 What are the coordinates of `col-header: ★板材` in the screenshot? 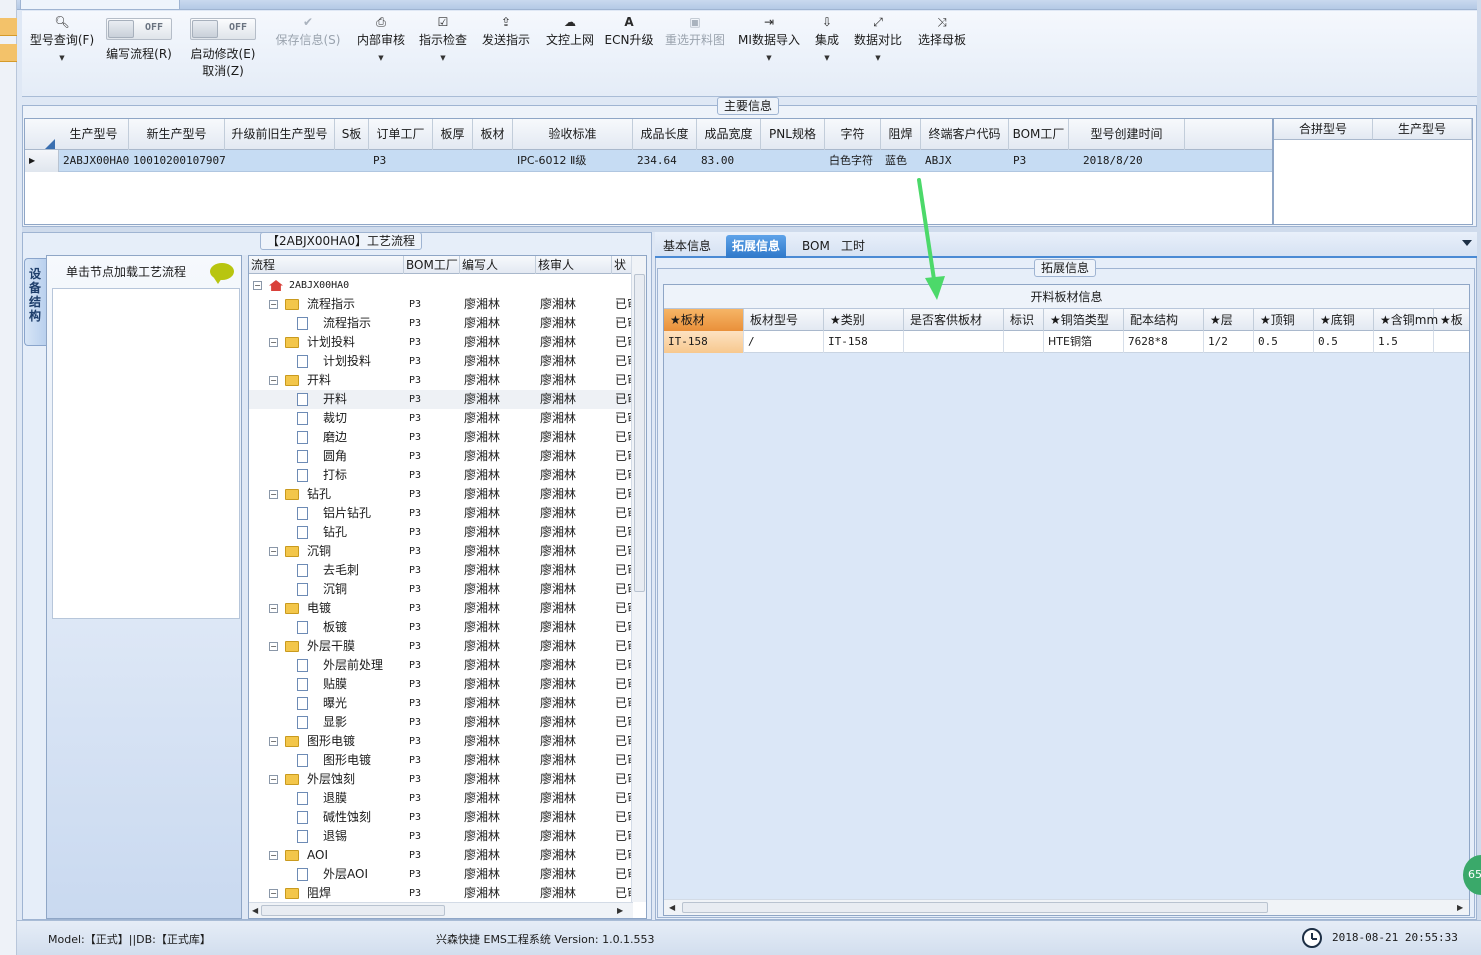 It's located at (704, 320).